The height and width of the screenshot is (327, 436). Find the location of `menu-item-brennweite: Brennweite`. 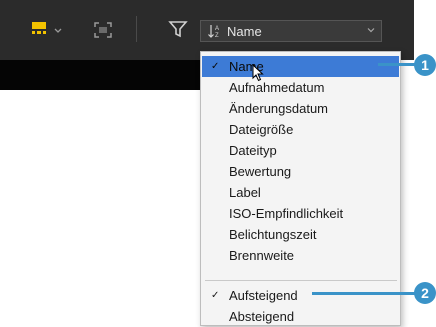

menu-item-brennweite: Brennweite is located at coordinates (300, 255).